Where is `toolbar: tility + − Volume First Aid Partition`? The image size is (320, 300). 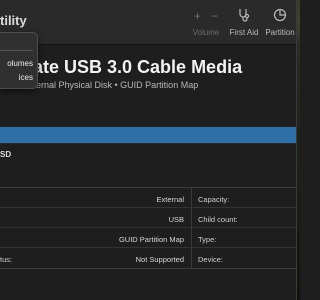
toolbar: tility + − Volume First Aid Partition is located at coordinates (148, 22).